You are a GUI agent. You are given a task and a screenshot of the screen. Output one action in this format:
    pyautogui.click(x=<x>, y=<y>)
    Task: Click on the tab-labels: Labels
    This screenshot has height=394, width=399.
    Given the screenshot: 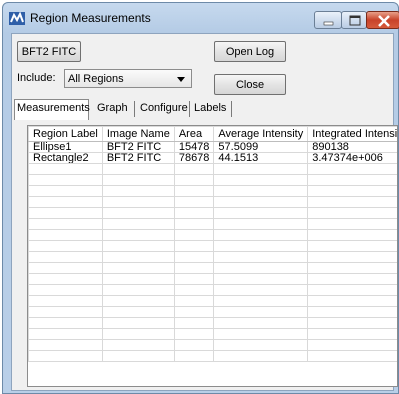 What is the action you would take?
    pyautogui.click(x=210, y=111)
    